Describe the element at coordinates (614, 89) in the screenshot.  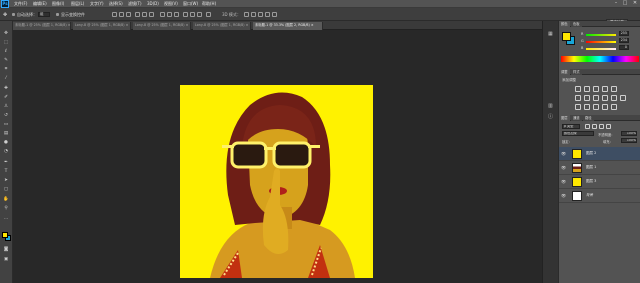
I see `vibrance-icon` at that location.